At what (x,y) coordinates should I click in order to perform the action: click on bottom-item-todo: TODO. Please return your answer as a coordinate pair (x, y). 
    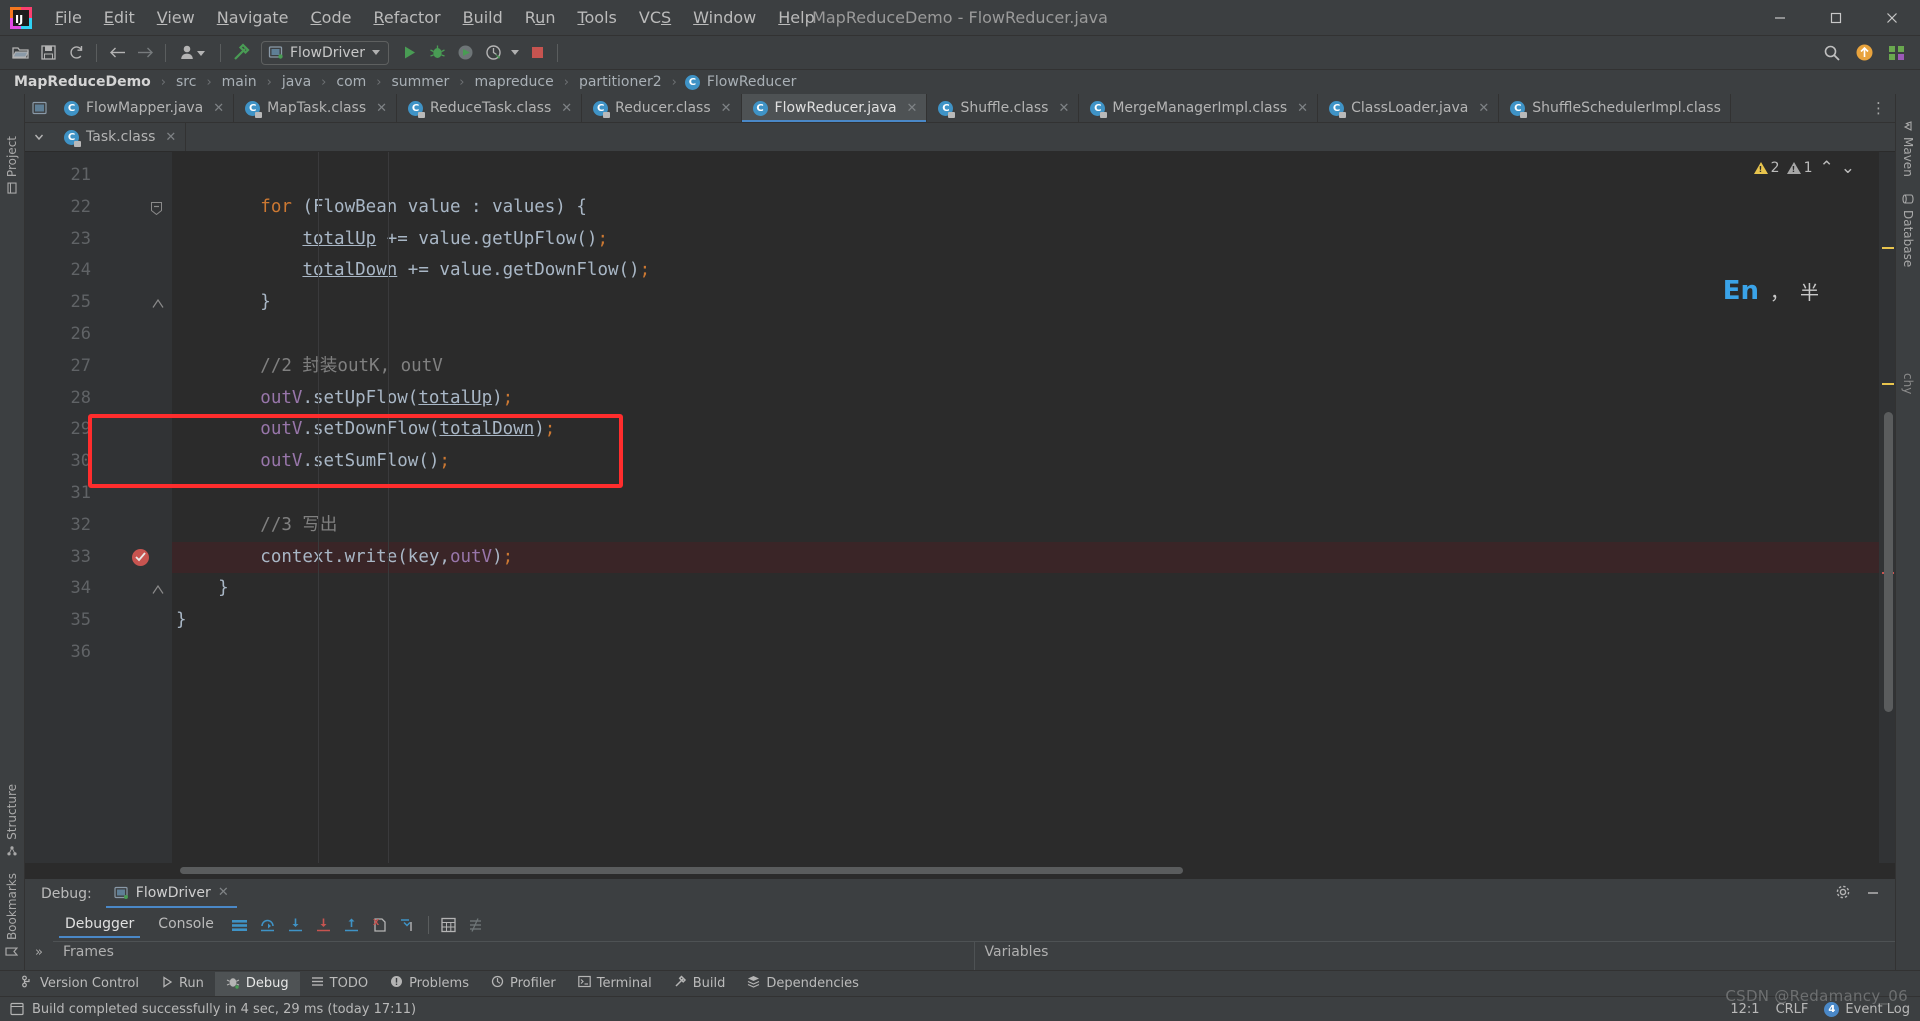
    Looking at the image, I should click on (339, 983).